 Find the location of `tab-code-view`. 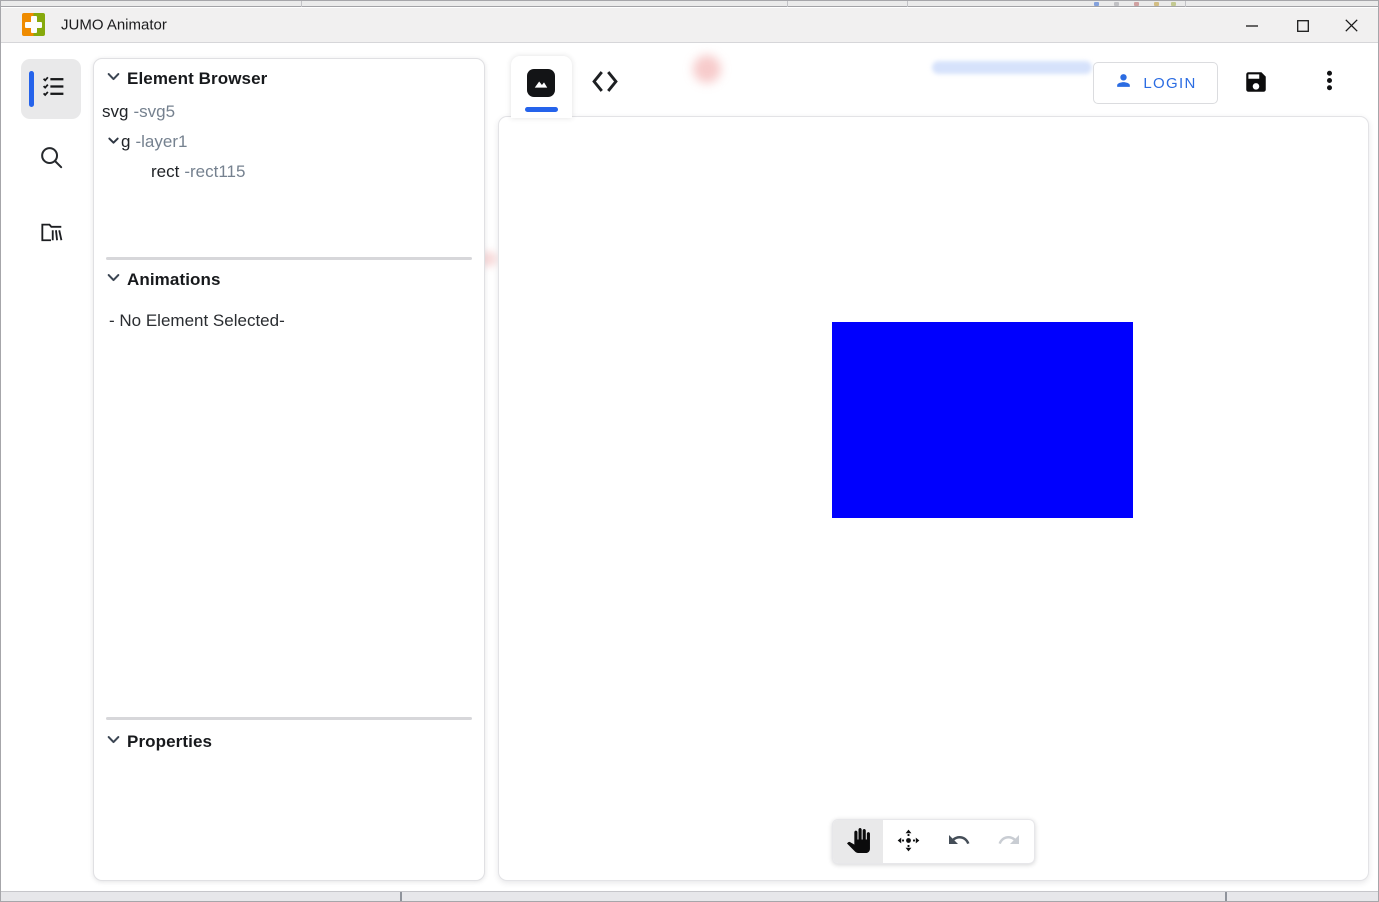

tab-code-view is located at coordinates (605, 84).